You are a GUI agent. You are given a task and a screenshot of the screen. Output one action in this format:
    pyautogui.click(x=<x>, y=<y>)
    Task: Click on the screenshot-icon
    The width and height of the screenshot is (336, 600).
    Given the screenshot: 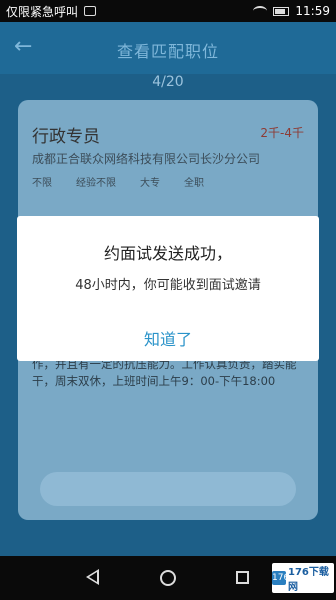 What is the action you would take?
    pyautogui.click(x=90, y=11)
    